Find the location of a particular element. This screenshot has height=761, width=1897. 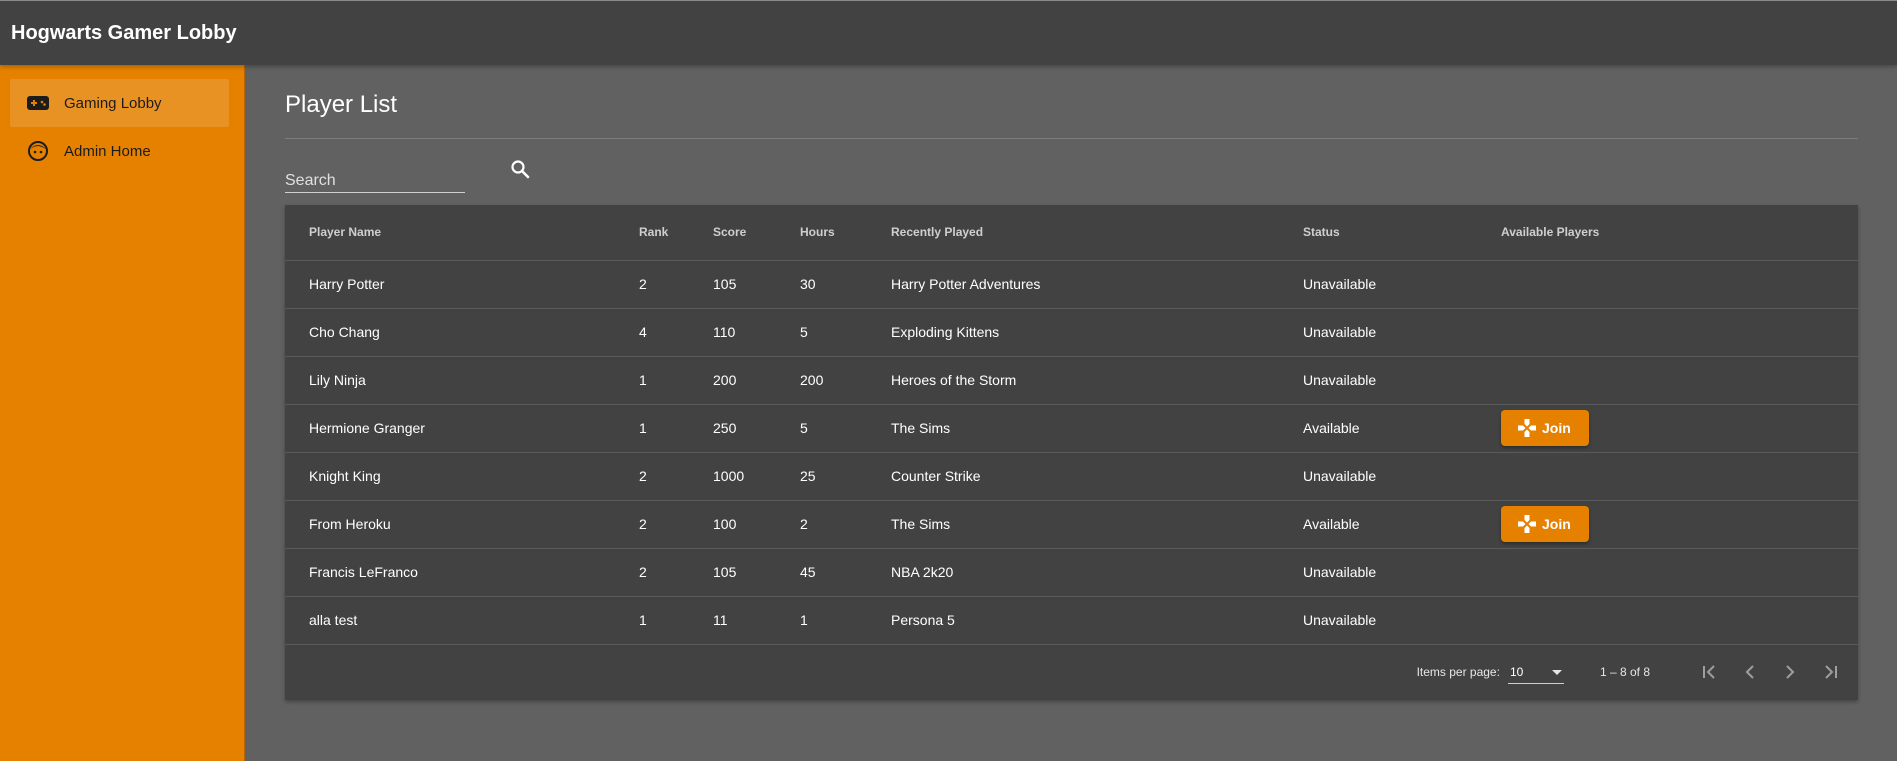

player-name-cell: alla test is located at coordinates (462, 620).